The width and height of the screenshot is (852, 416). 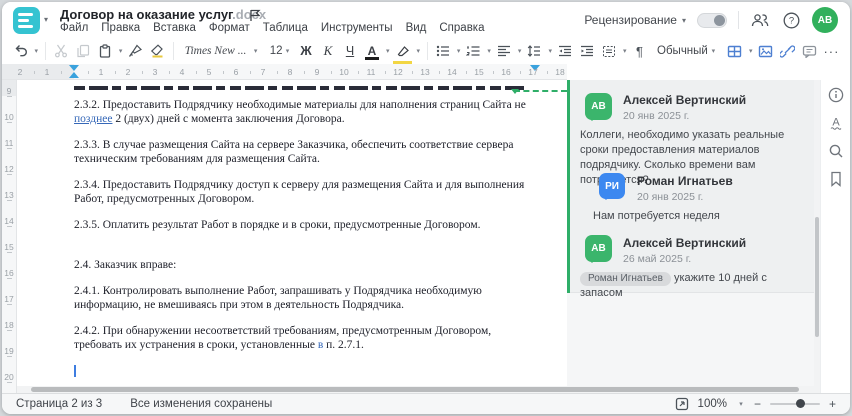 I want to click on zoom-slider, so click(x=794, y=403).